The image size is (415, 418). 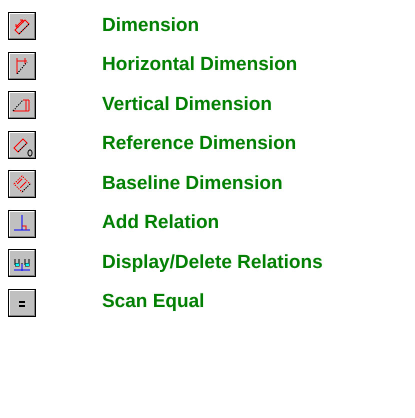 What do you see at coordinates (22, 66) in the screenshot?
I see `horizontal-dimension-icon` at bounding box center [22, 66].